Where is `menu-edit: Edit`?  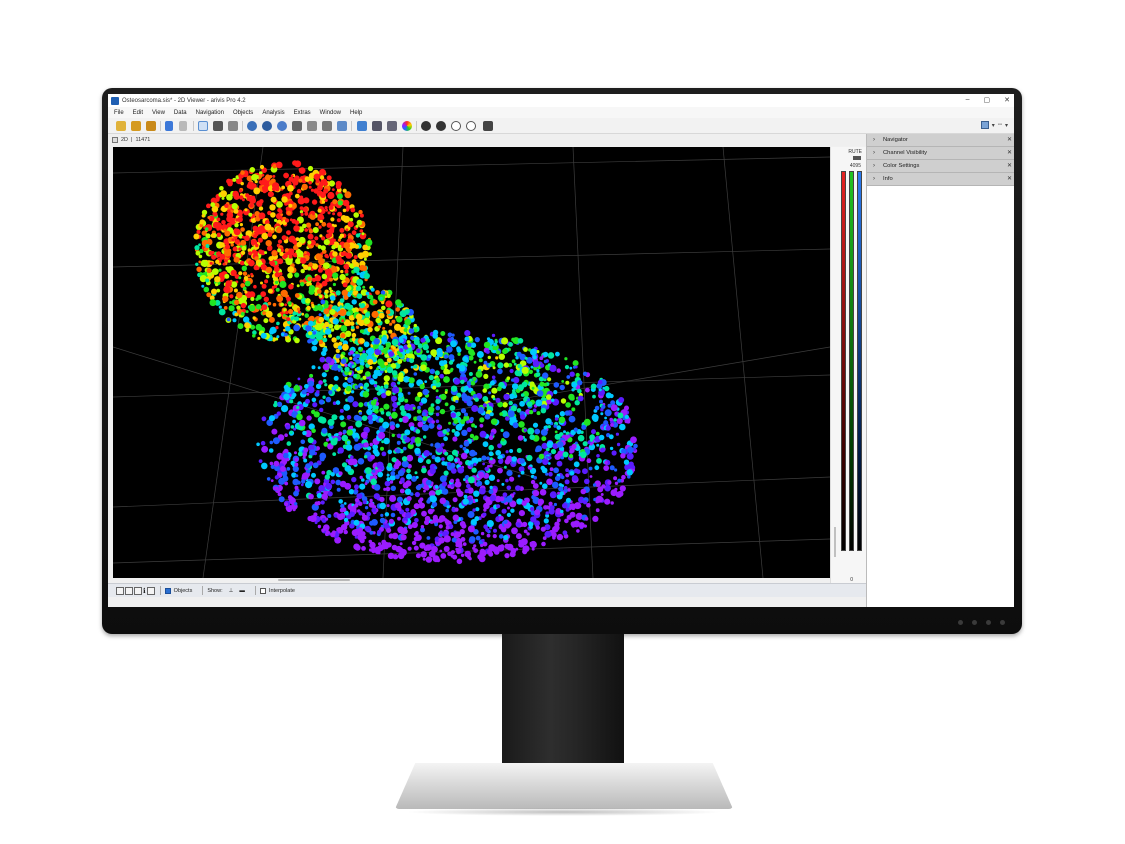 menu-edit: Edit is located at coordinates (138, 113).